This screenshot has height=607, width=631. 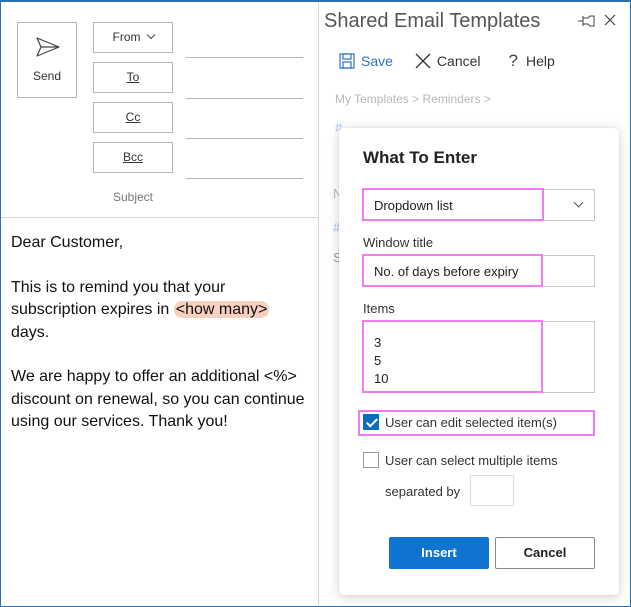 I want to click on item-value: 5, so click(x=378, y=360).